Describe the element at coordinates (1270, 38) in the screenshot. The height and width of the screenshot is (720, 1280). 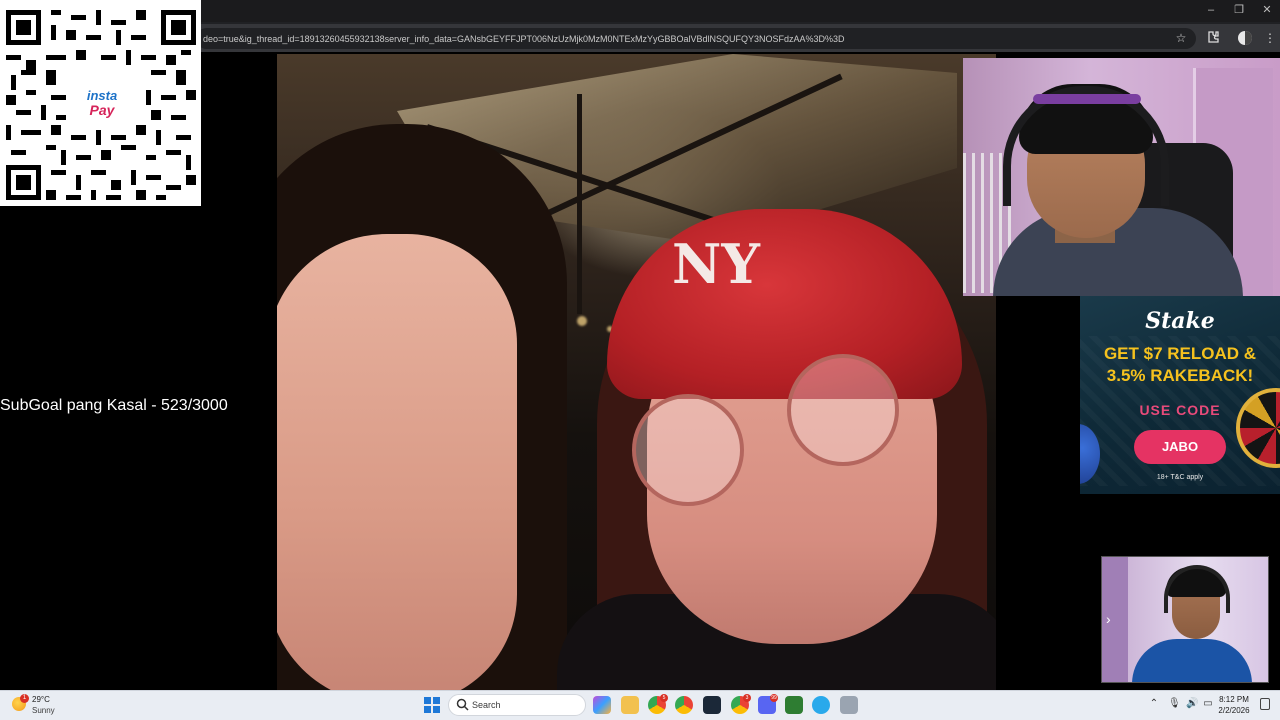
I see `browser-menu-icon: ⋮` at that location.